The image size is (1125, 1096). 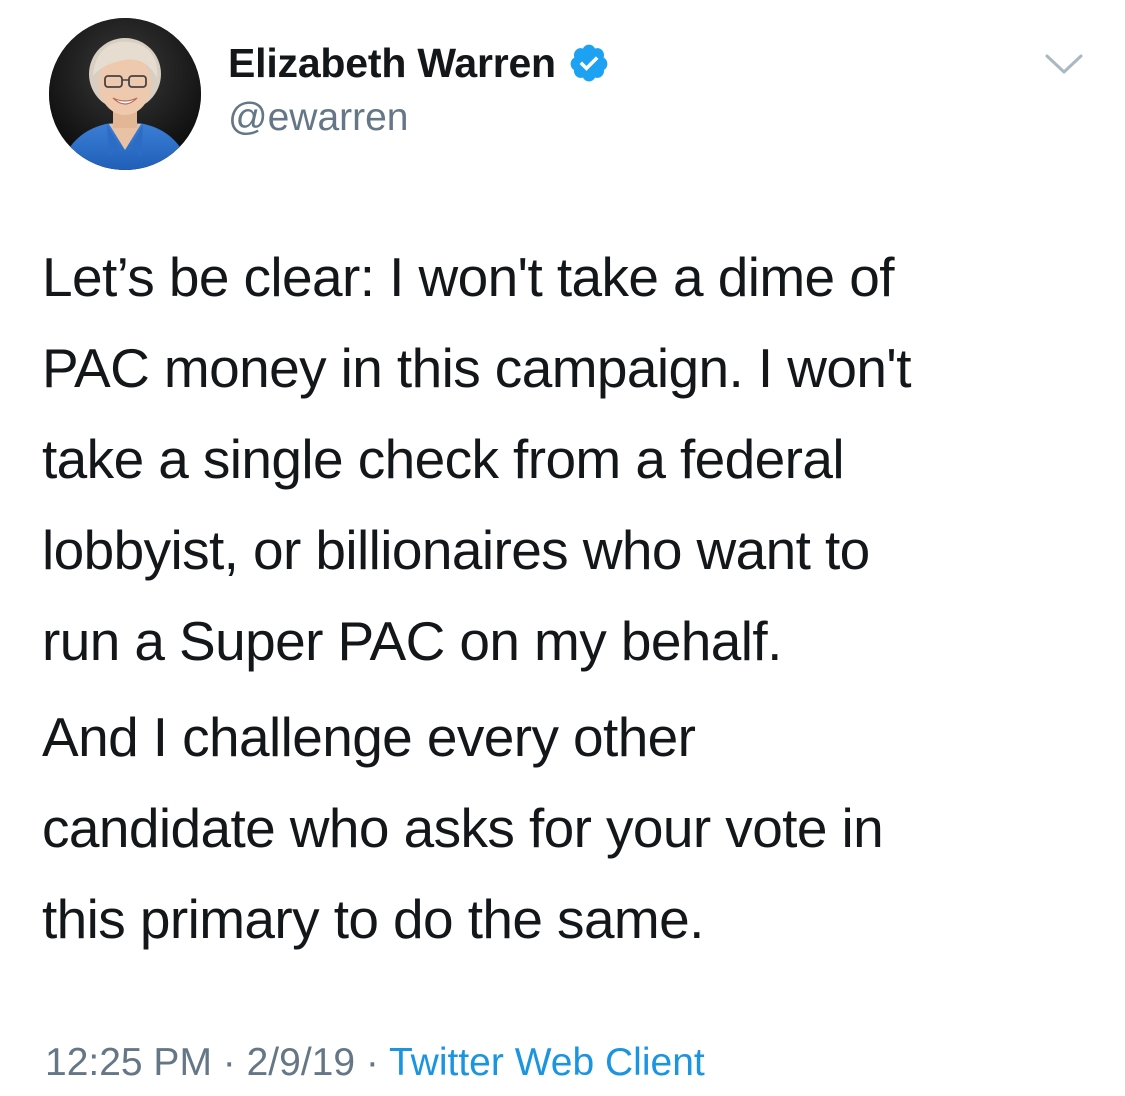 I want to click on verified-badge-icon, so click(x=589, y=63).